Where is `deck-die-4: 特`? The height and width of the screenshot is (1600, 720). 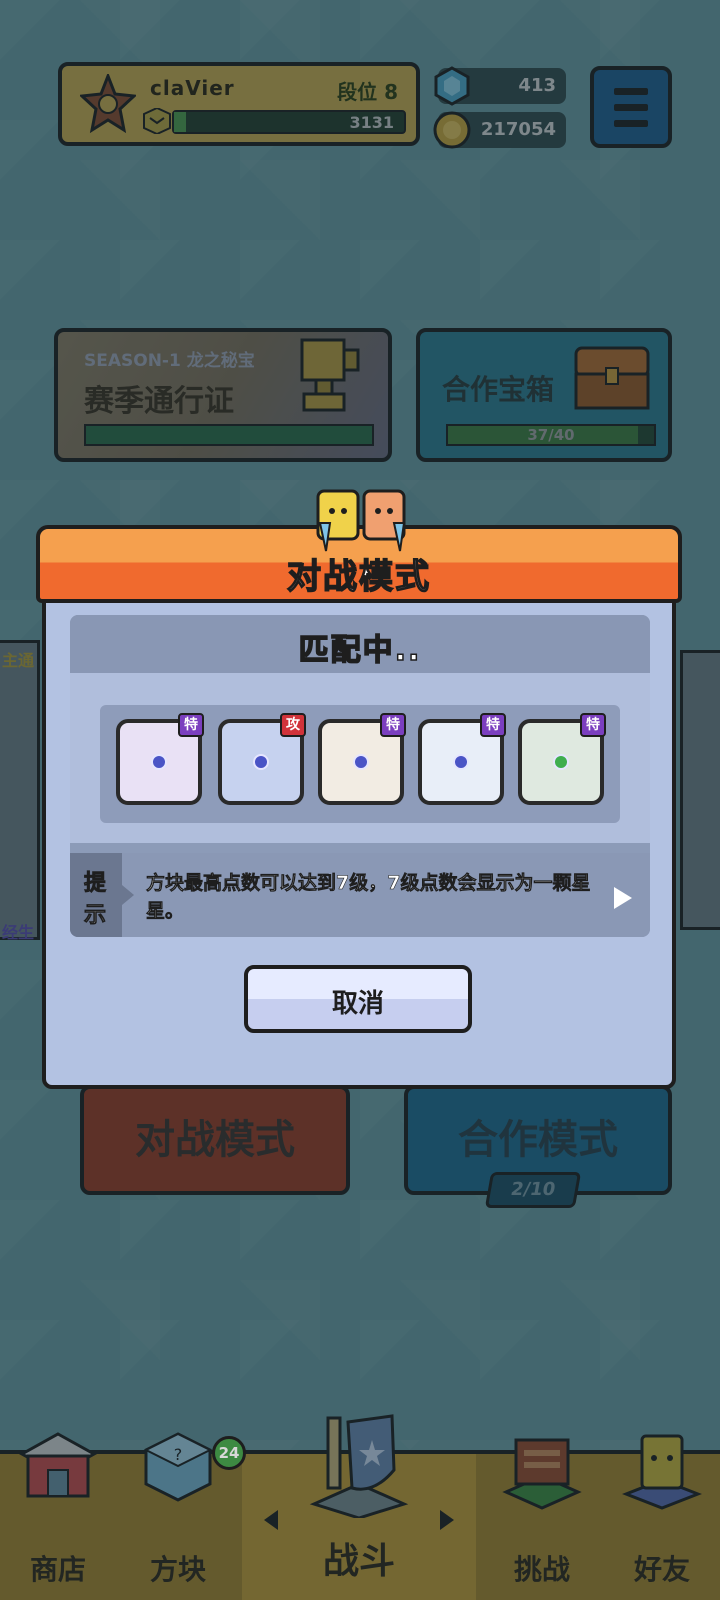
deck-die-4: 特 is located at coordinates (462, 759).